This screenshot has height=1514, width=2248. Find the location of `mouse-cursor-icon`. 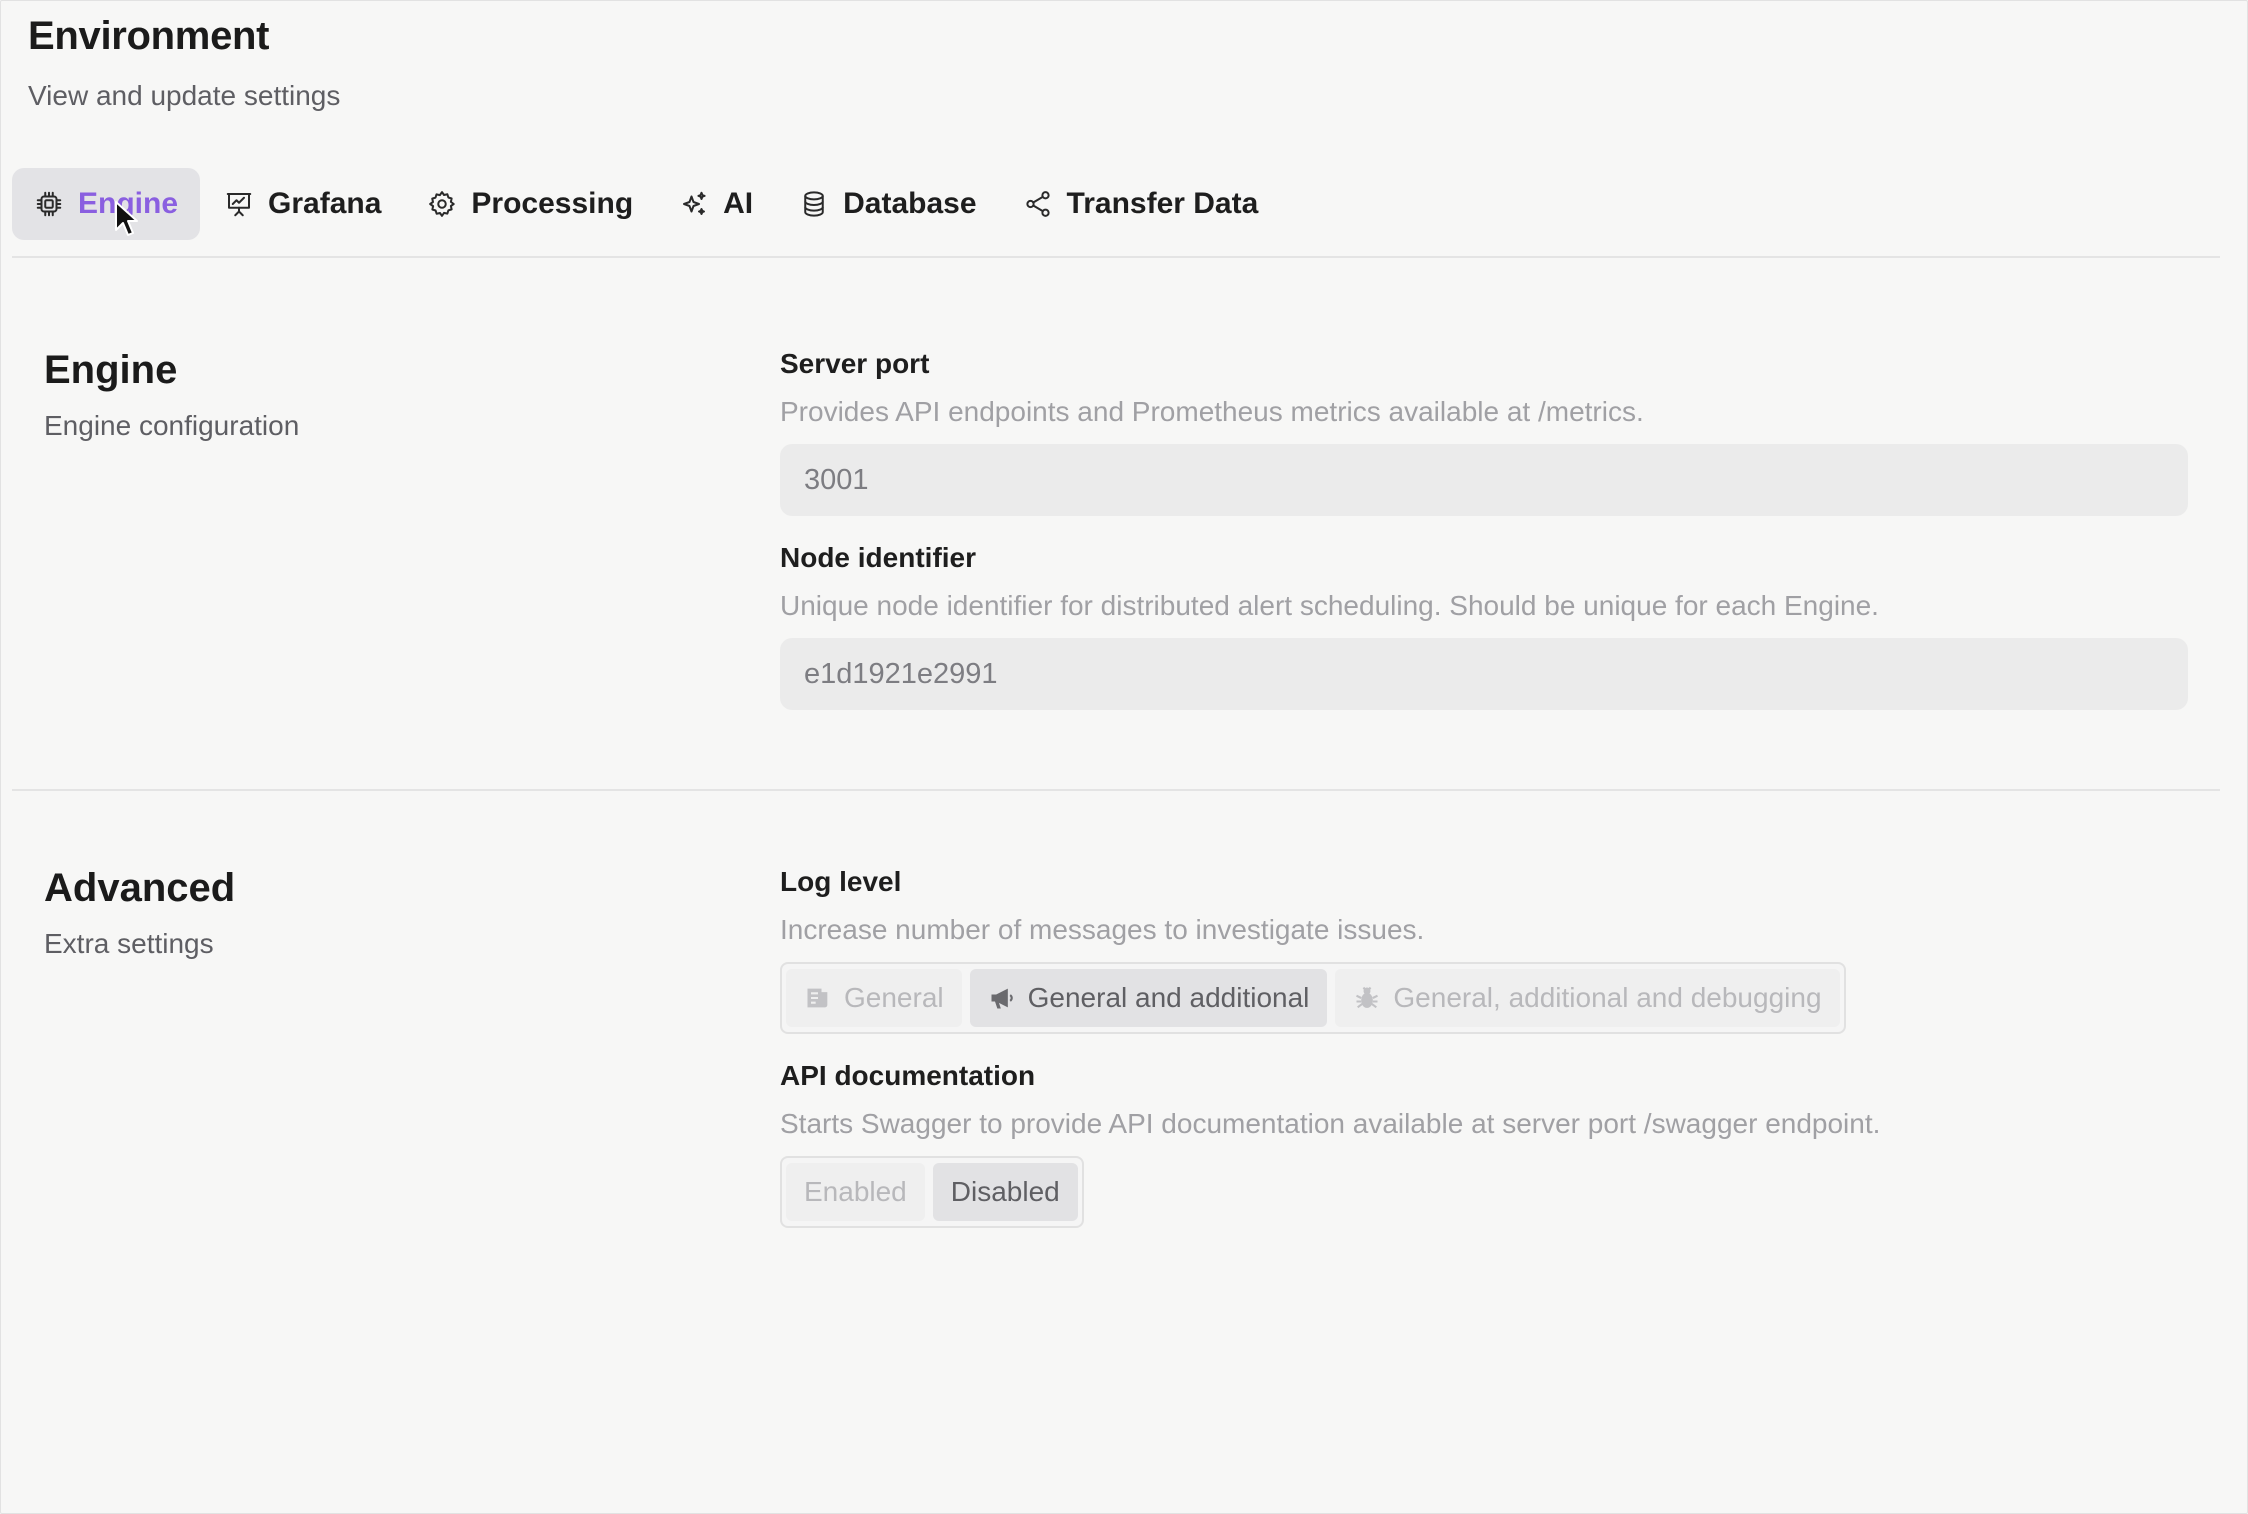

mouse-cursor-icon is located at coordinates (126, 218).